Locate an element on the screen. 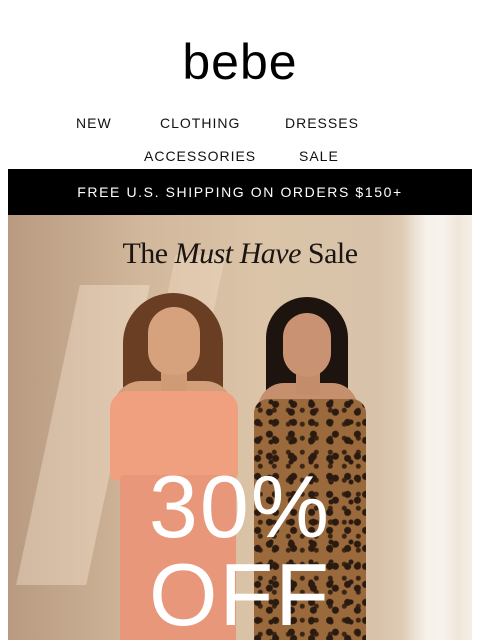 The image size is (480, 640). hero-headline: The Must Have Sale is located at coordinates (240, 254).